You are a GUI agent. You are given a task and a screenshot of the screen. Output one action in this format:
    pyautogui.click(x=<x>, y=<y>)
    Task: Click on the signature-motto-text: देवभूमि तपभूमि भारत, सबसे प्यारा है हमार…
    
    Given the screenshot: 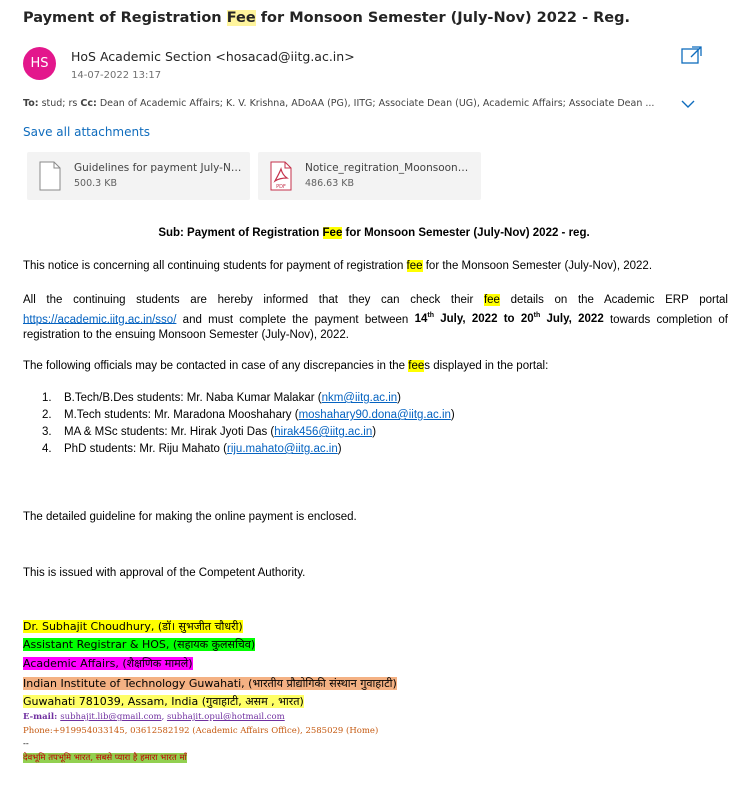 What is the action you would take?
    pyautogui.click(x=105, y=758)
    